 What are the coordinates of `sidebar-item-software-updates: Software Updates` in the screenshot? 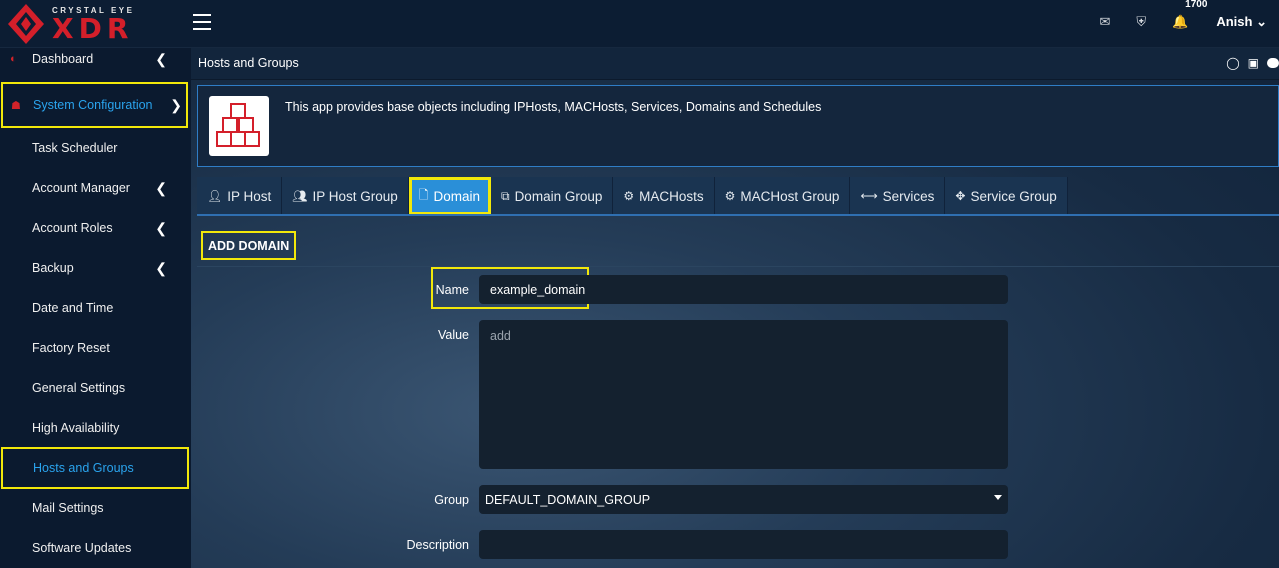 It's located at (95, 548).